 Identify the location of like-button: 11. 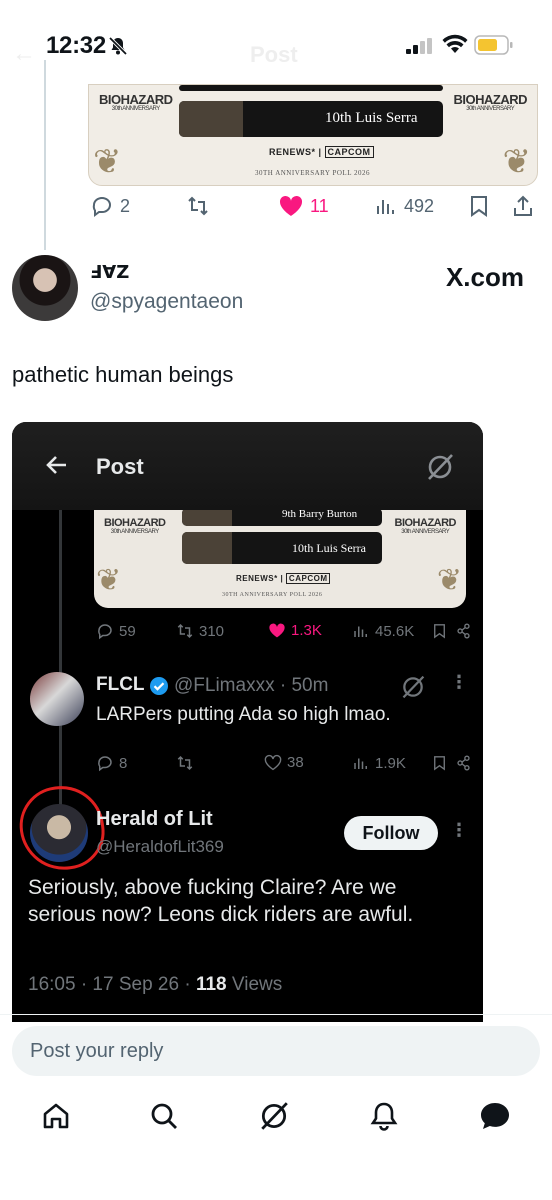
(303, 206).